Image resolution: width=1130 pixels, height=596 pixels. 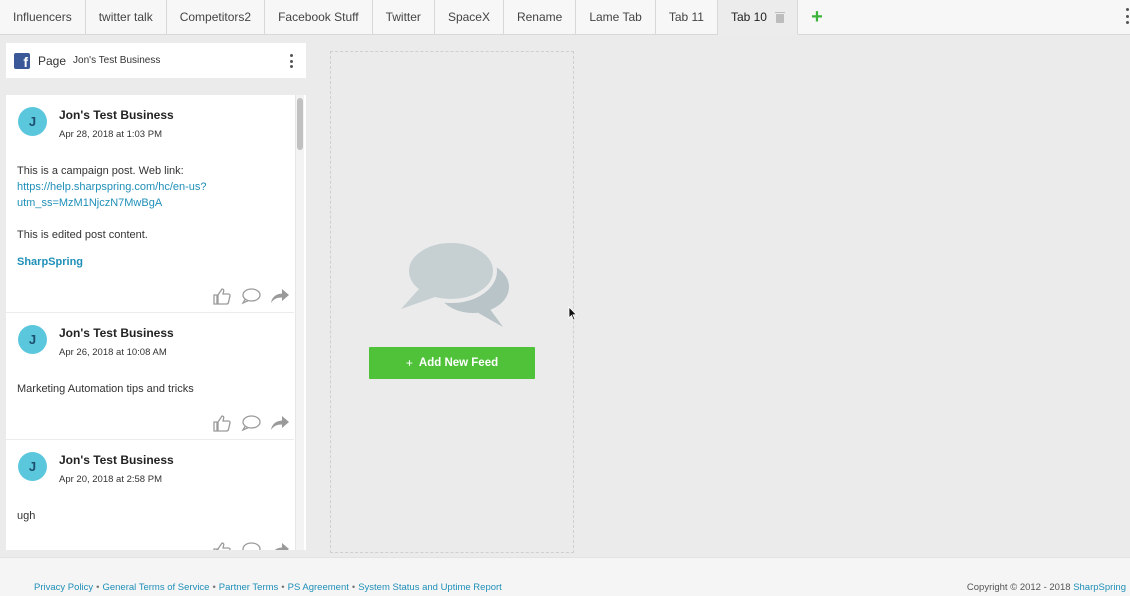 I want to click on post-brand-link: SharpSpring, so click(x=147, y=262).